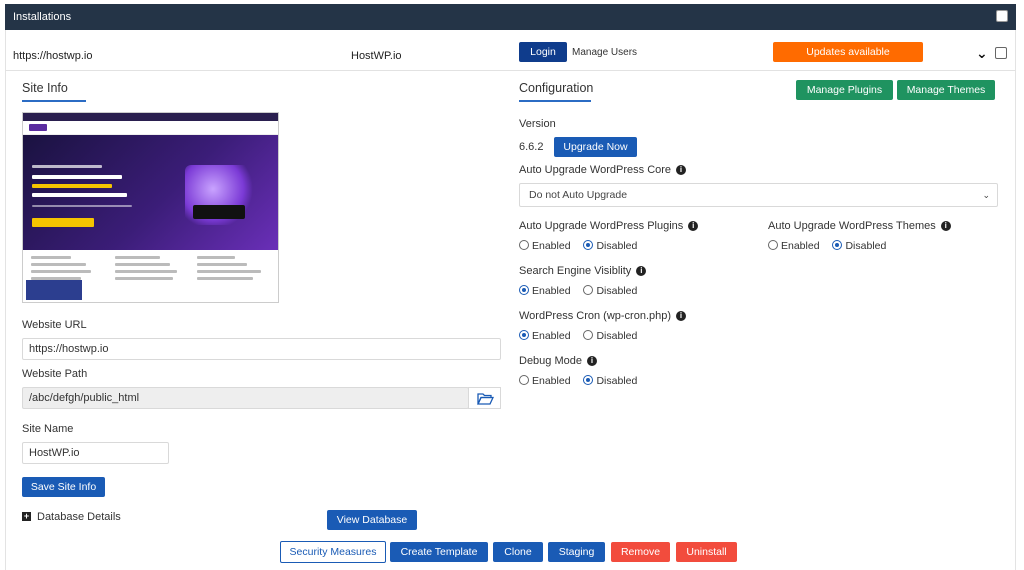 Image resolution: width=1024 pixels, height=570 pixels. I want to click on auto-upgrade-themes-text: Auto Upgrade WordPress Themes, so click(852, 226).